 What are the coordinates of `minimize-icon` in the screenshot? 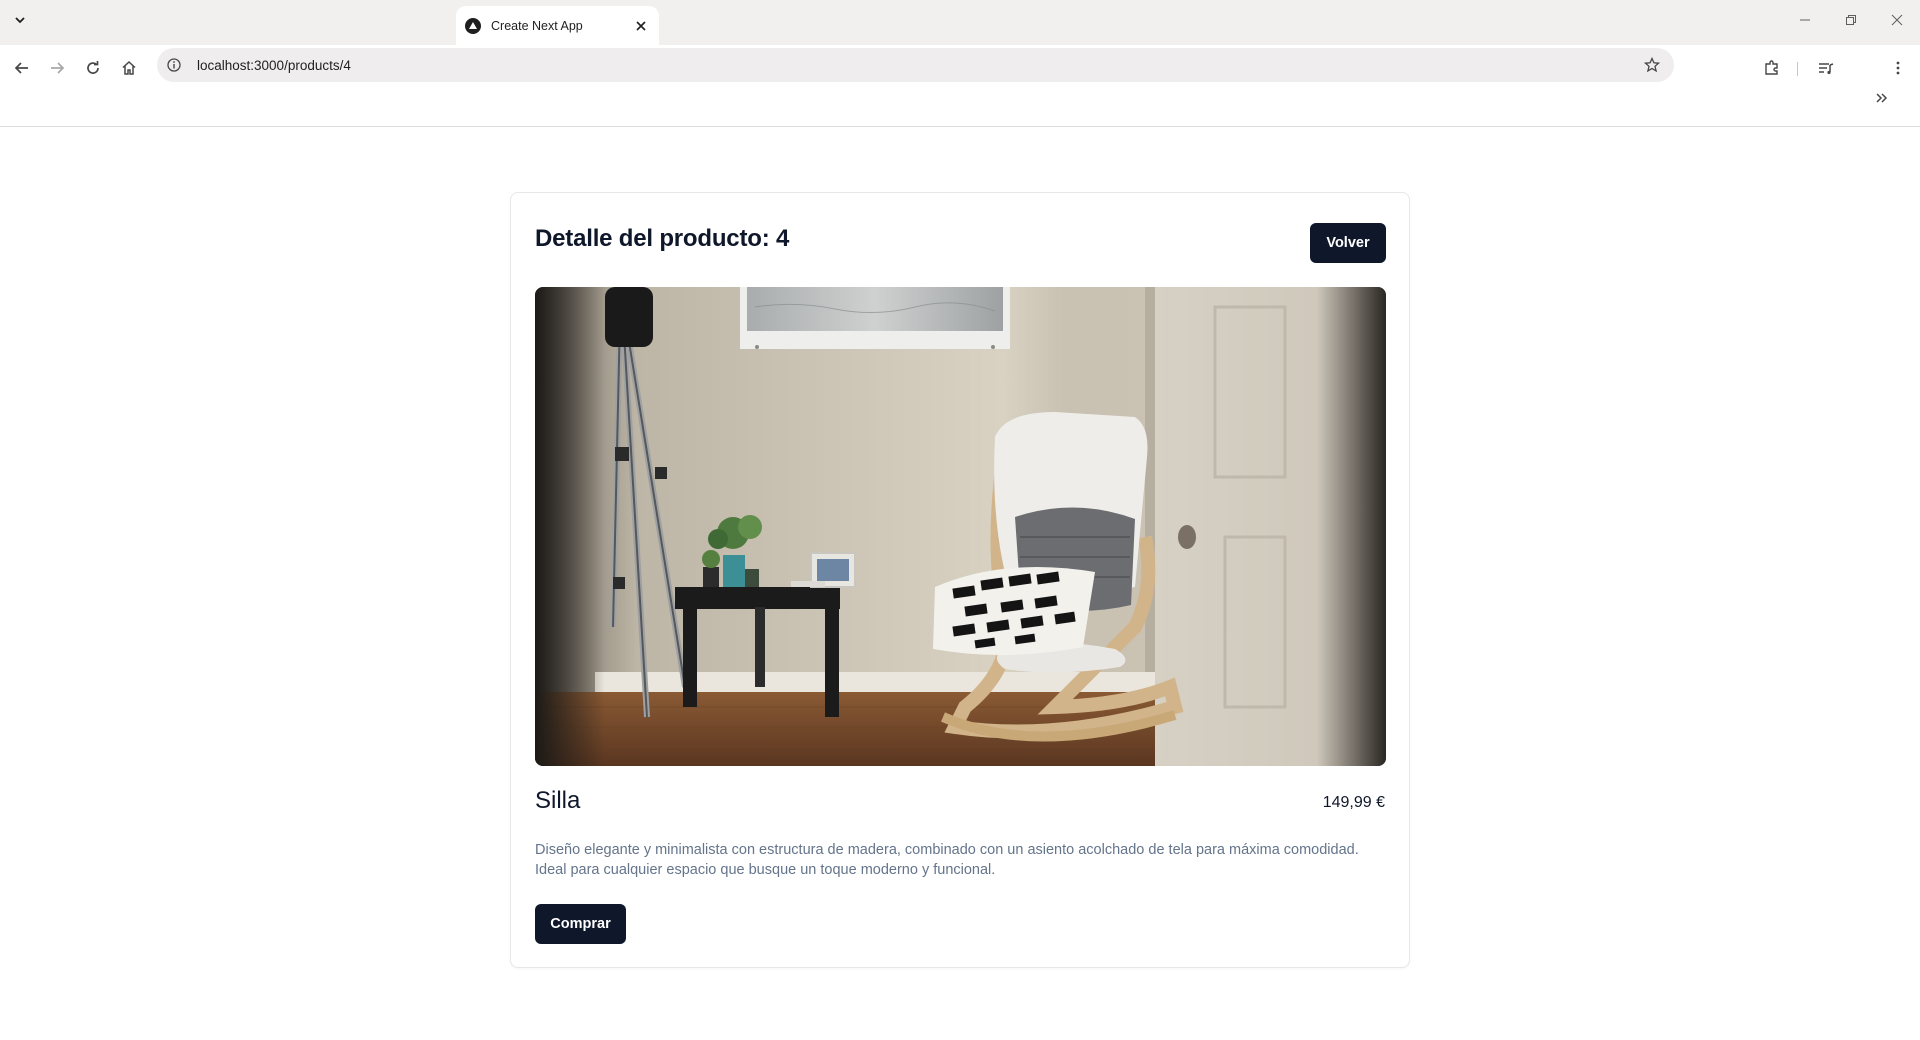 It's located at (1805, 20).